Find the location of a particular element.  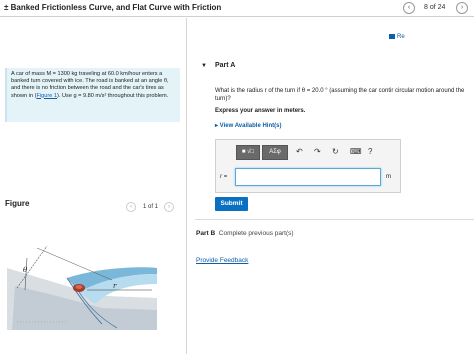

radius-answer-input is located at coordinates (308, 177).